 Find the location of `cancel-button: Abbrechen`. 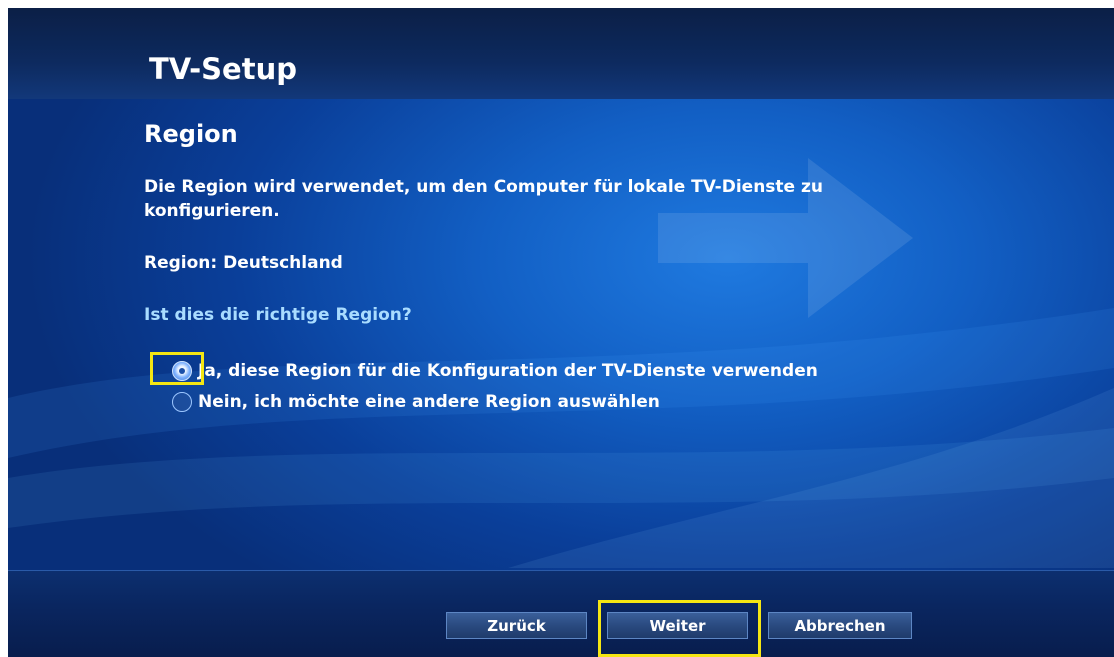

cancel-button: Abbrechen is located at coordinates (840, 625).